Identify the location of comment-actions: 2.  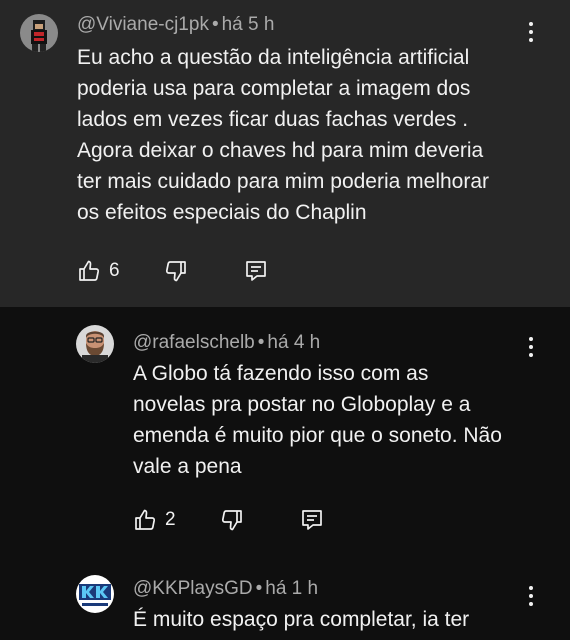
(228, 520).